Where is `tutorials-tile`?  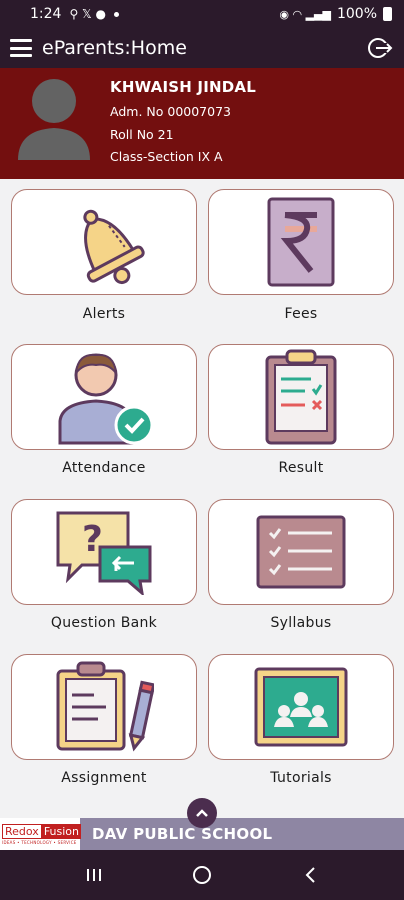 tutorials-tile is located at coordinates (301, 707).